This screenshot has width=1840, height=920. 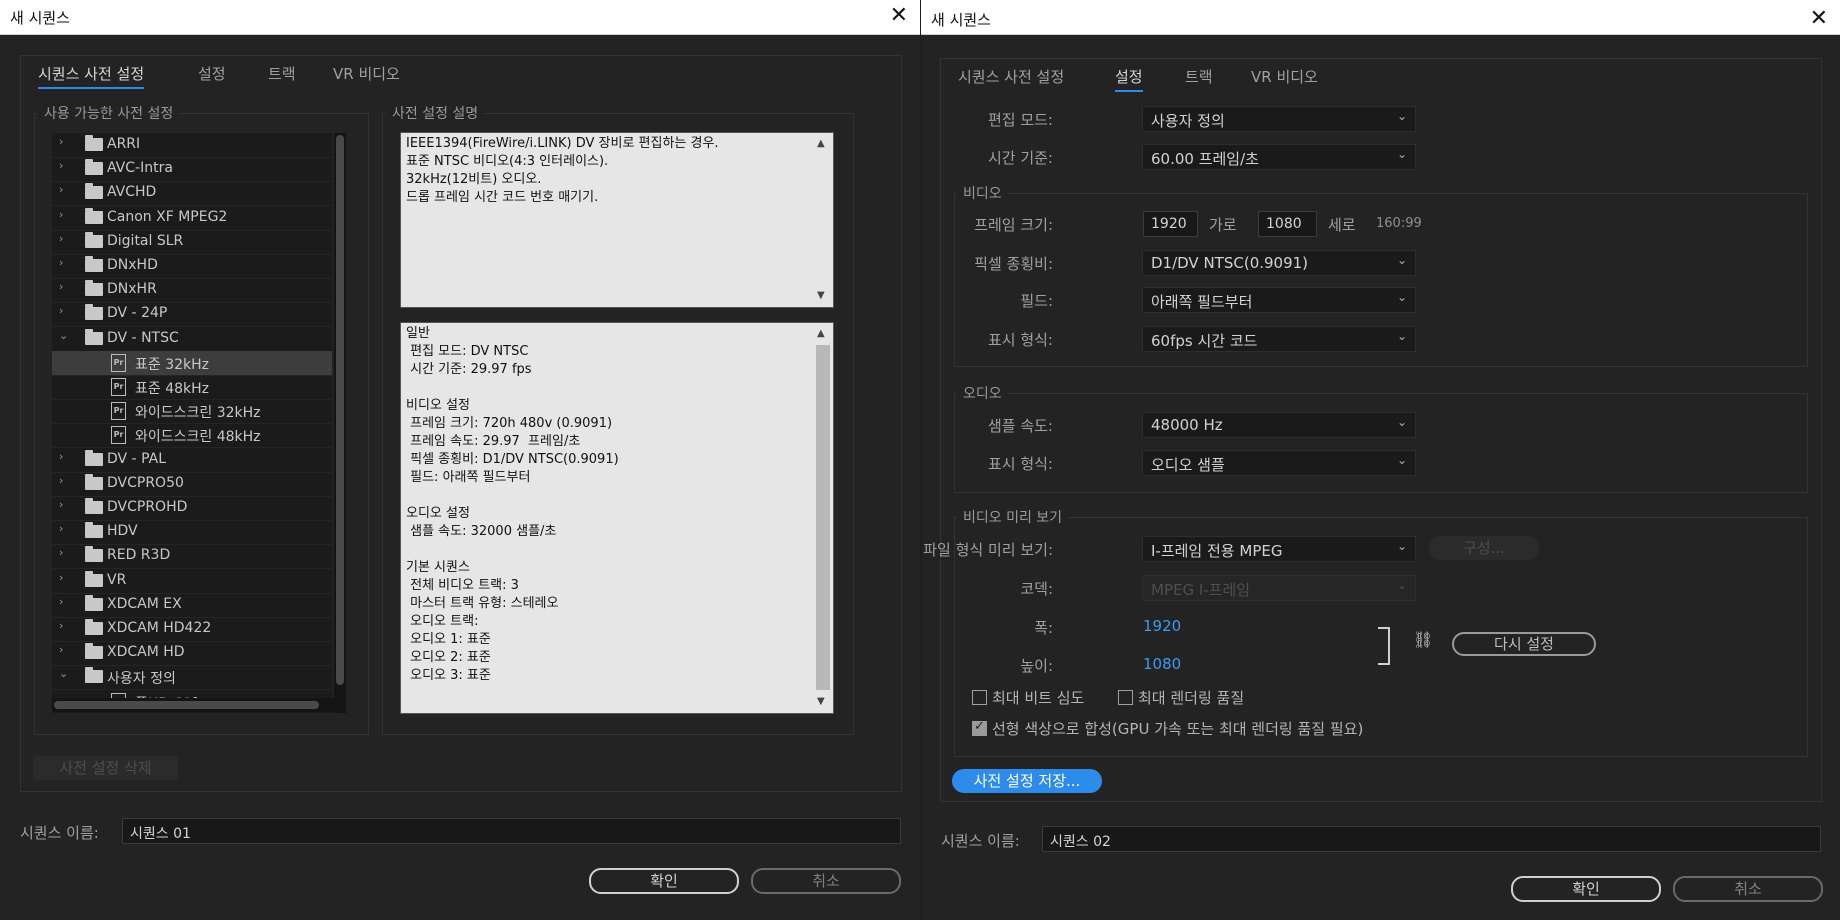 What do you see at coordinates (192, 339) in the screenshot?
I see `tree-folder-row: ⌄ DV - NTSC` at bounding box center [192, 339].